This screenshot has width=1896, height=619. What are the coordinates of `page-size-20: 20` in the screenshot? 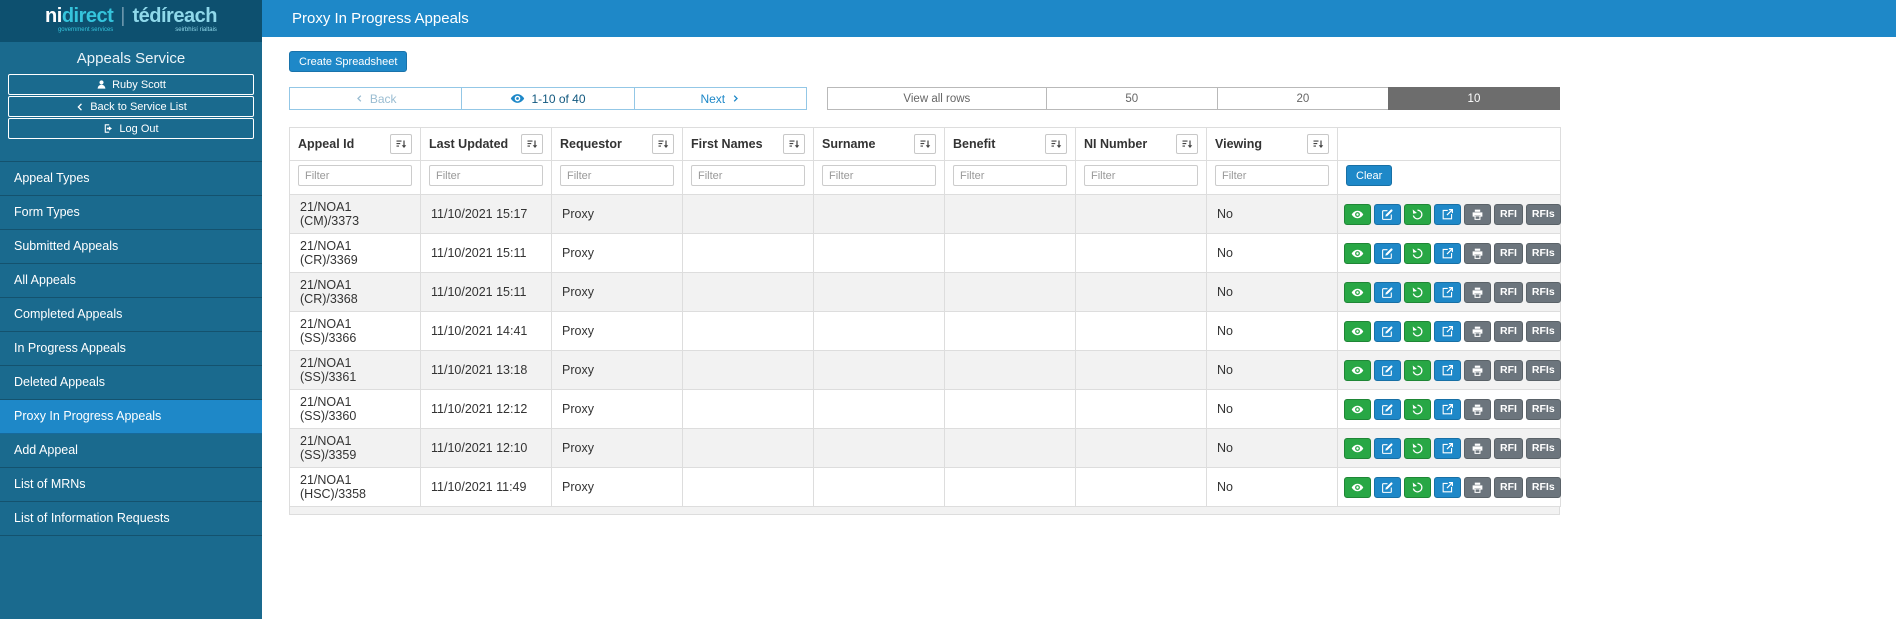 It's located at (1302, 98).